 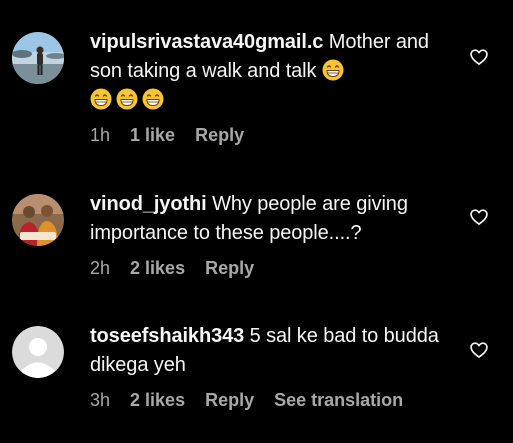 What do you see at coordinates (272, 135) in the screenshot?
I see `comment-meta: 1h 1 like Reply` at bounding box center [272, 135].